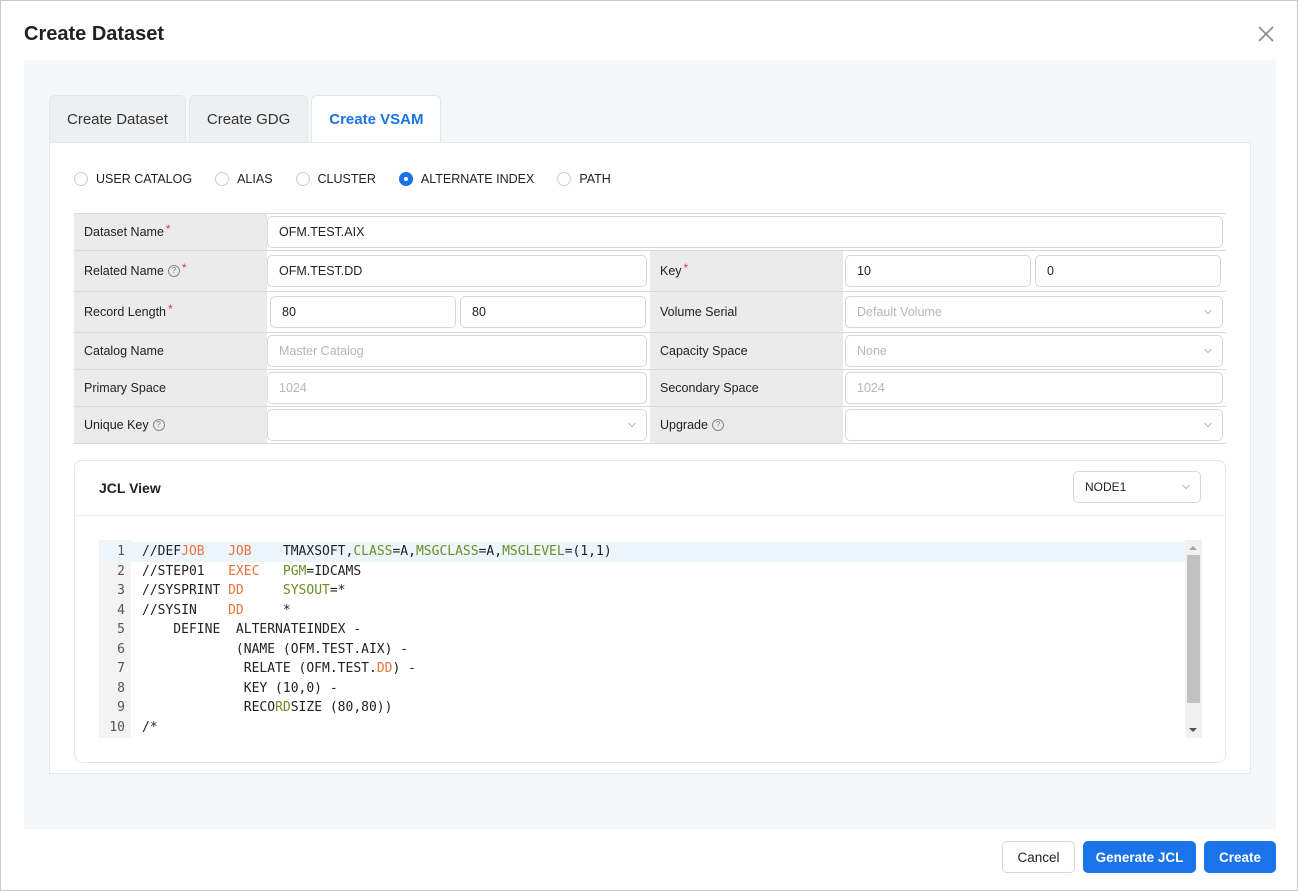 This screenshot has width=1298, height=891. Describe the element at coordinates (121, 610) in the screenshot. I see `line-number: 4` at that location.